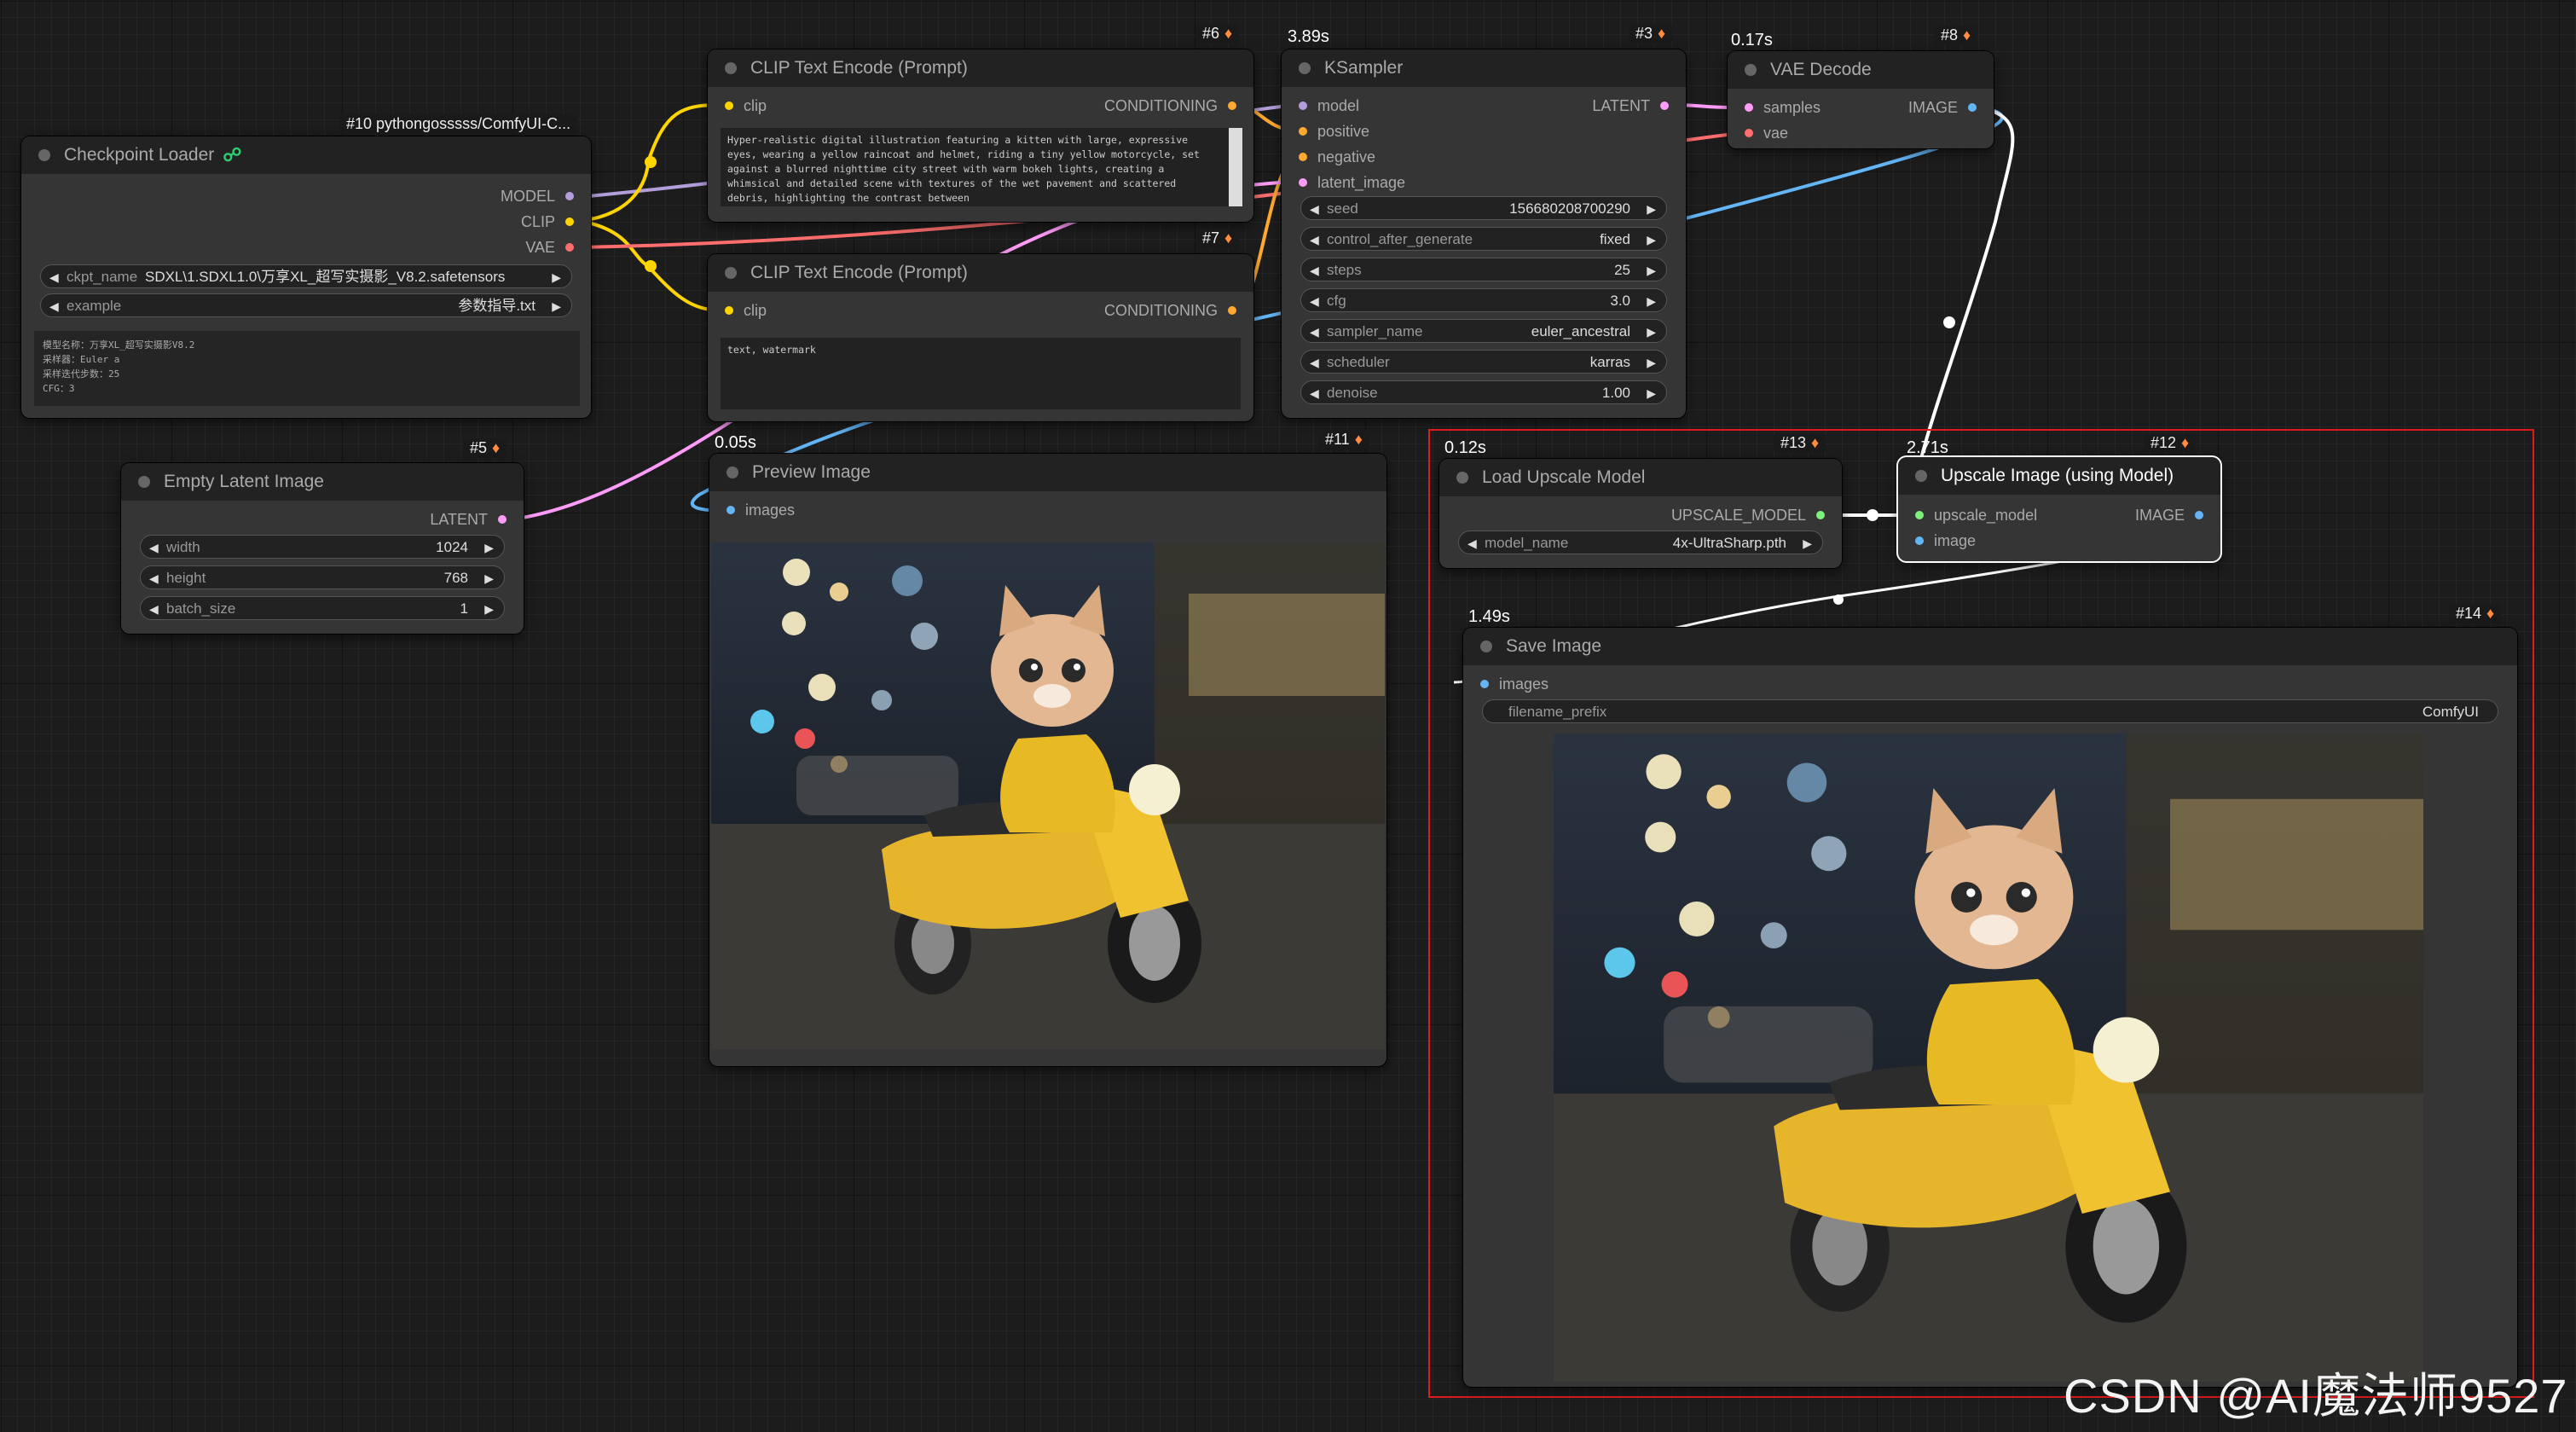 Image resolution: width=2576 pixels, height=1432 pixels. Describe the element at coordinates (1766, 133) in the screenshot. I see `input-vae: vae` at that location.